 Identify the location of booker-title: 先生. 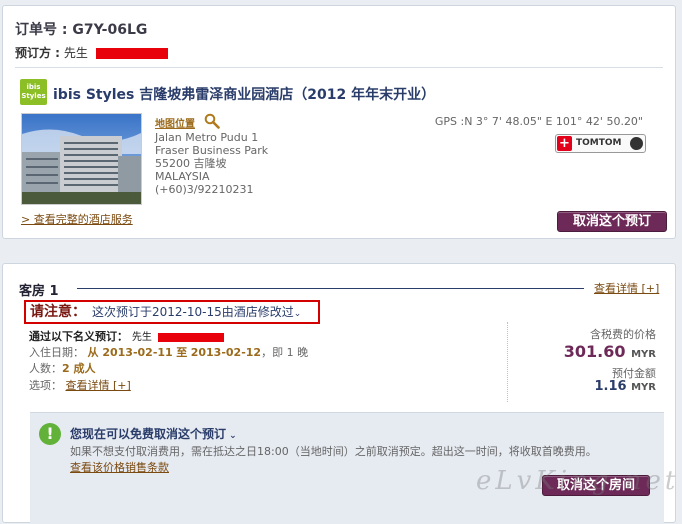
(75, 53).